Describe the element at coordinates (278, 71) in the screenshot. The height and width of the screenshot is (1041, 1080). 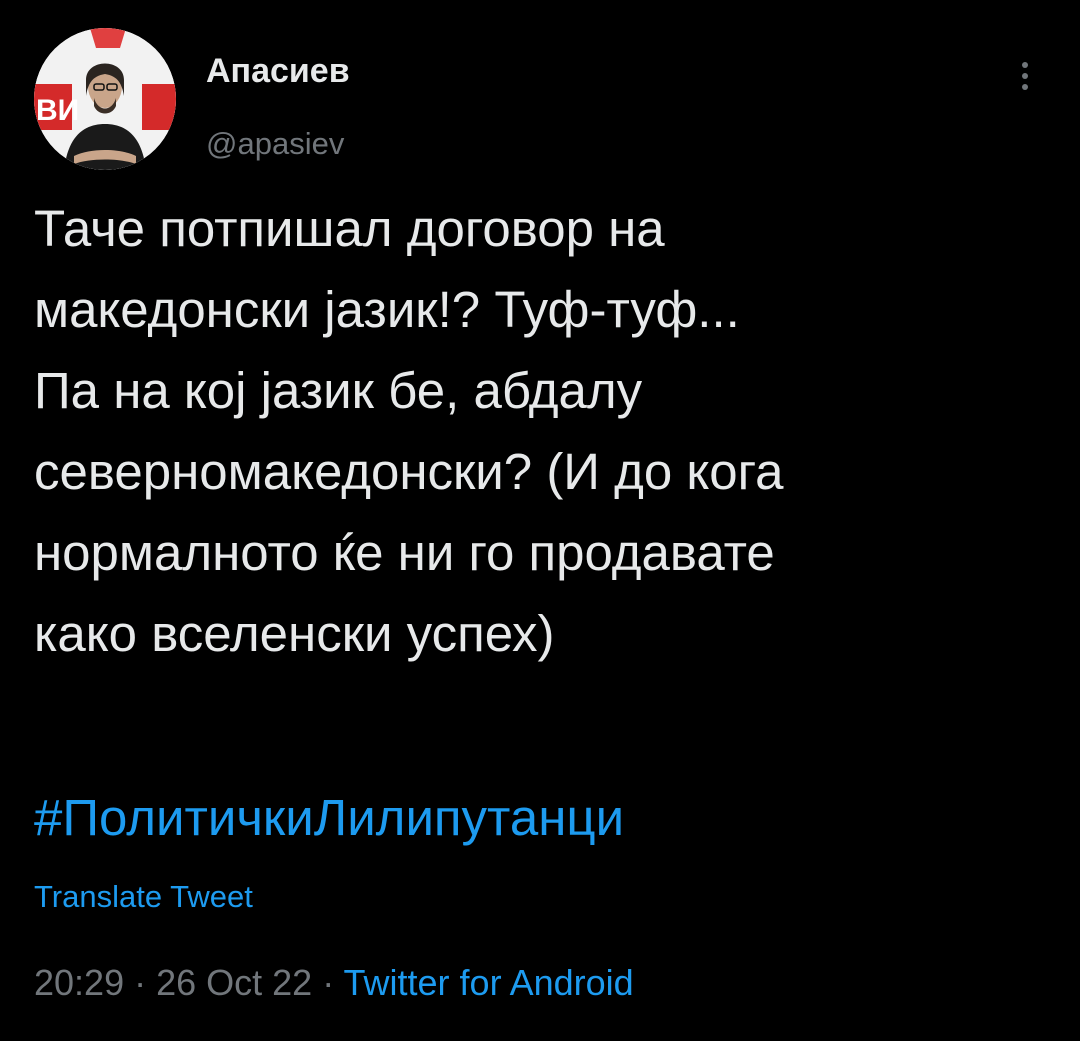
I see `display-name: Апасиев` at that location.